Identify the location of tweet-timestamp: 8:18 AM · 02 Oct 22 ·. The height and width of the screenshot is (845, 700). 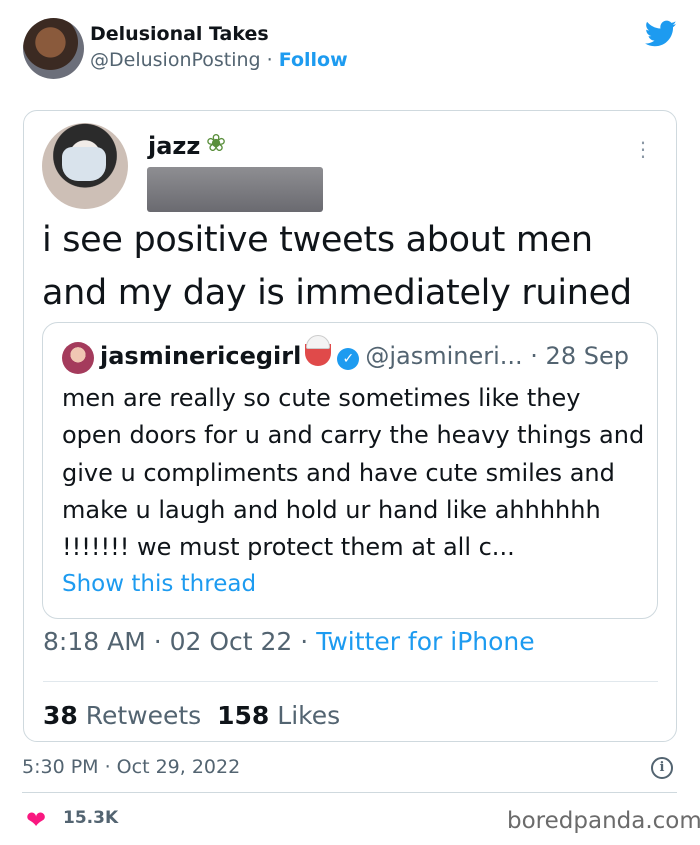
(180, 641).